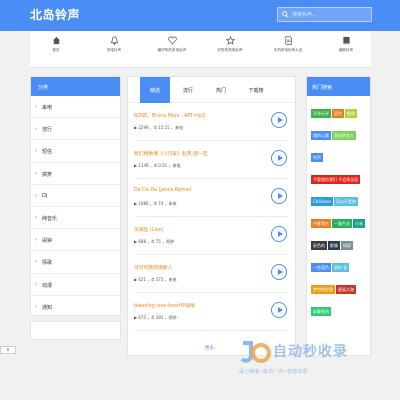  I want to click on hot-search-tag: 我的 爱, so click(341, 267).